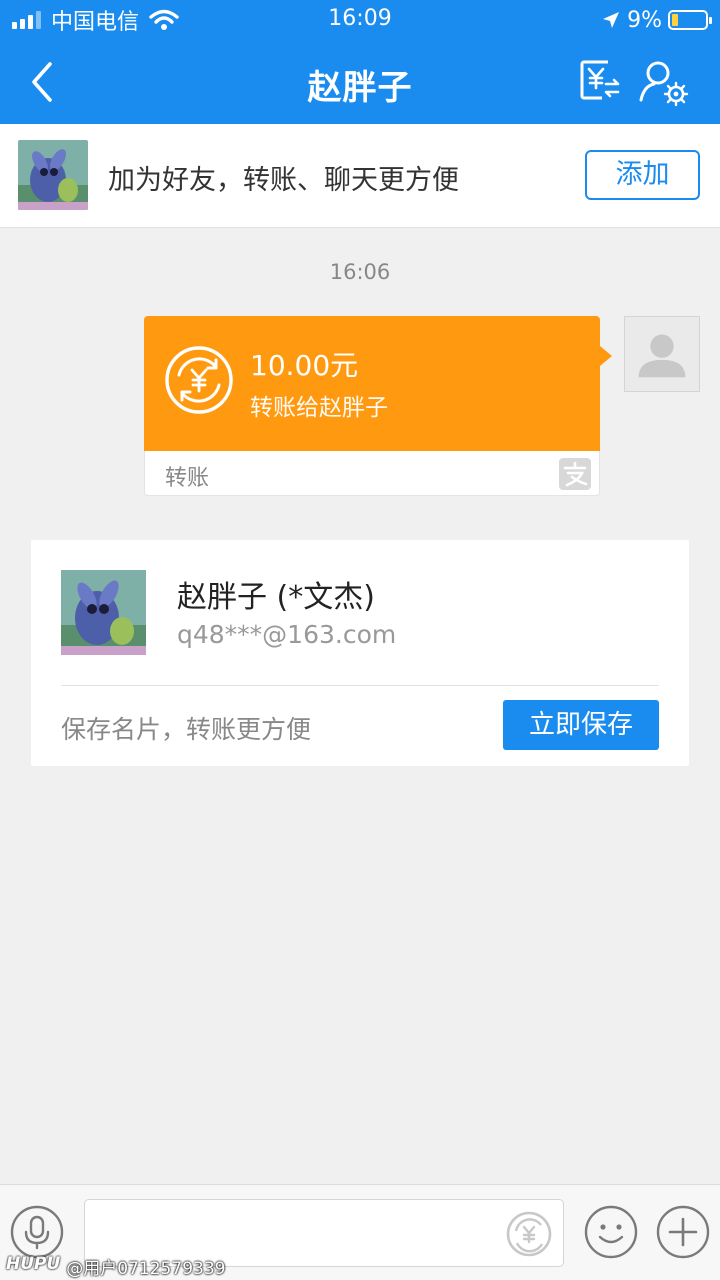  I want to click on card-contact-name: 赵胖子 (*文杰), so click(276, 597).